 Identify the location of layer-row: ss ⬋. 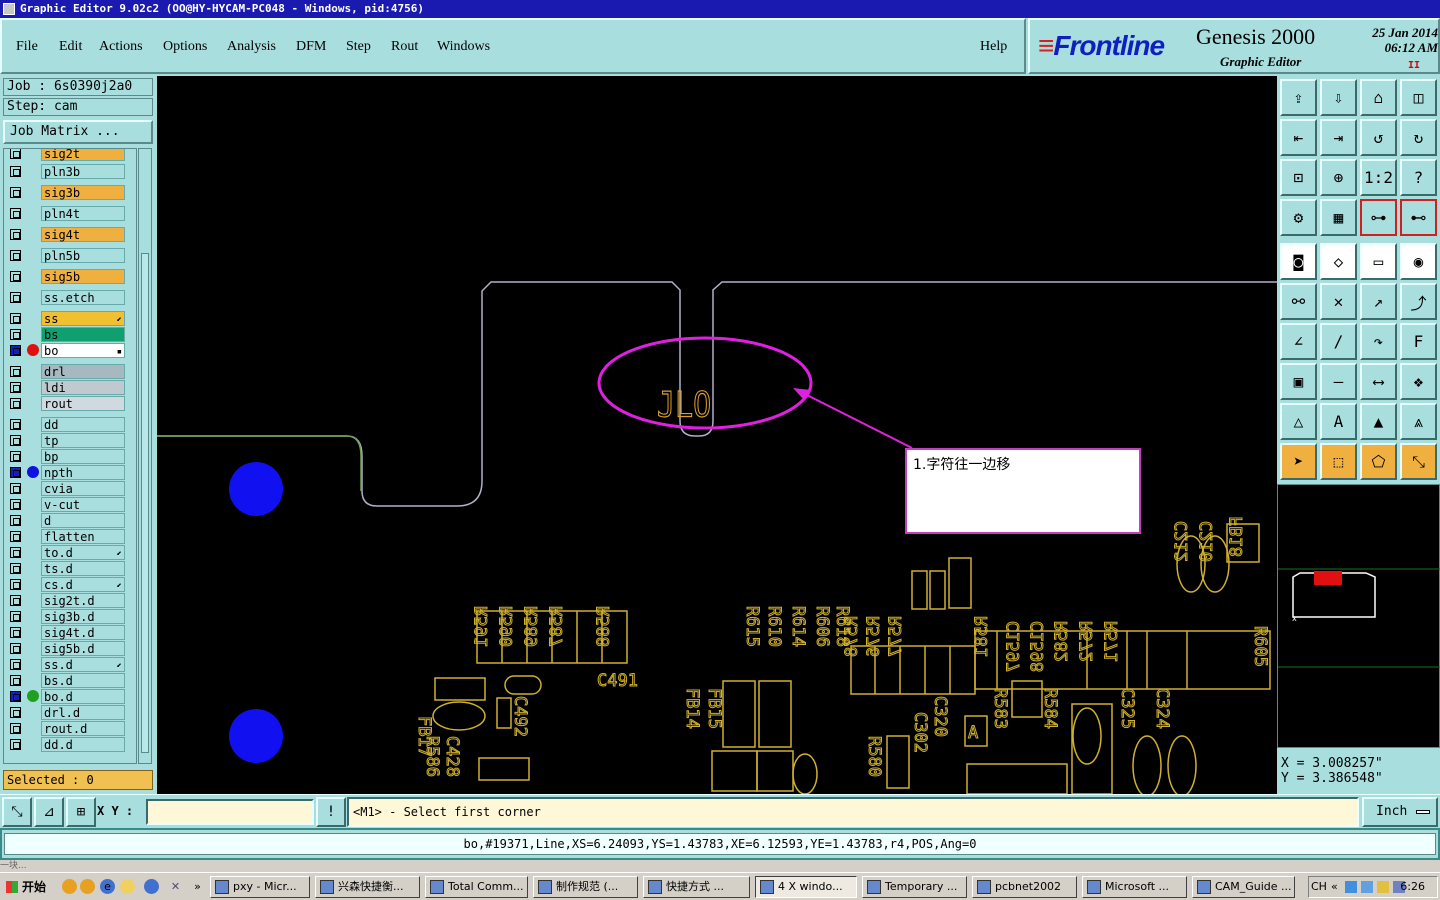
(70, 318).